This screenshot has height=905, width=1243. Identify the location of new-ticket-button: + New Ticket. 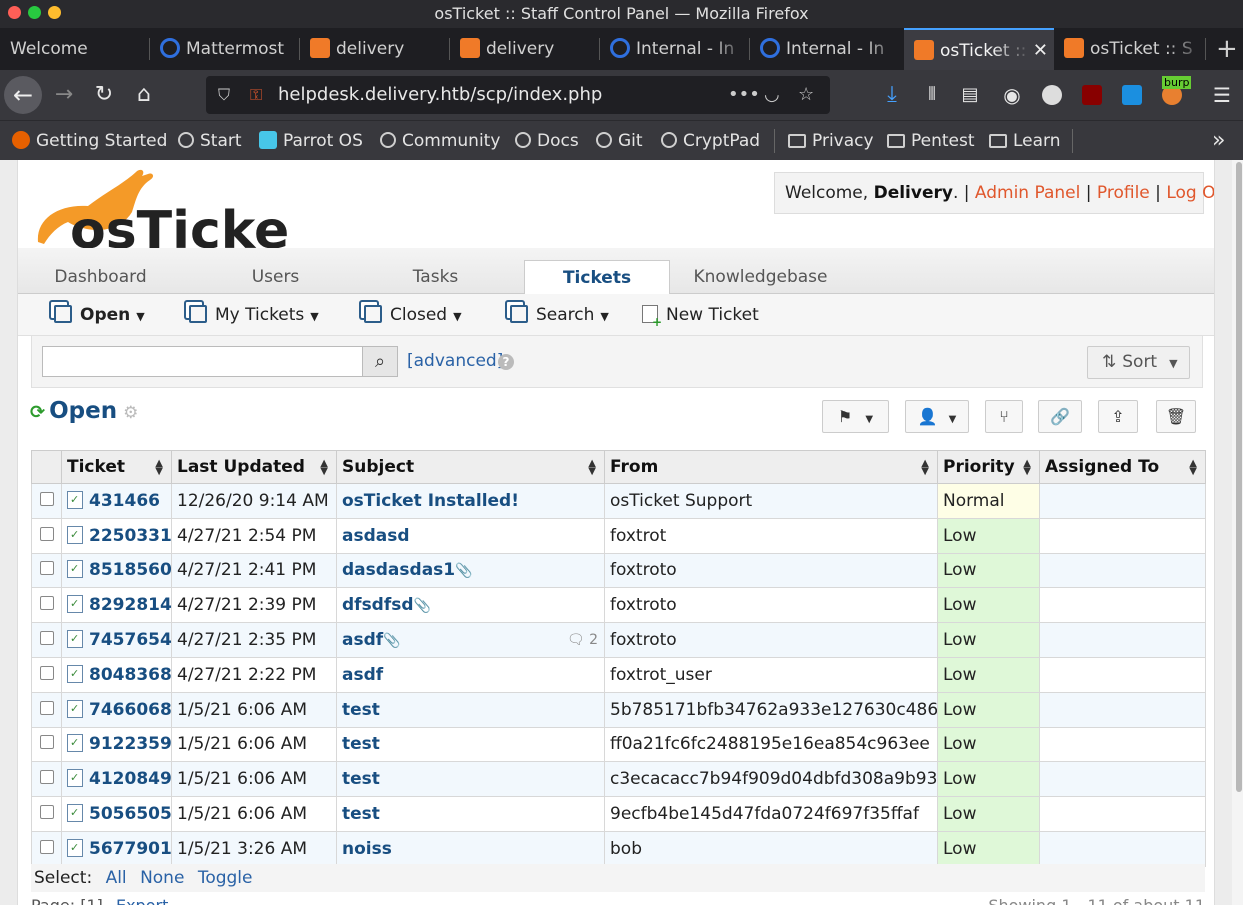
(700, 315).